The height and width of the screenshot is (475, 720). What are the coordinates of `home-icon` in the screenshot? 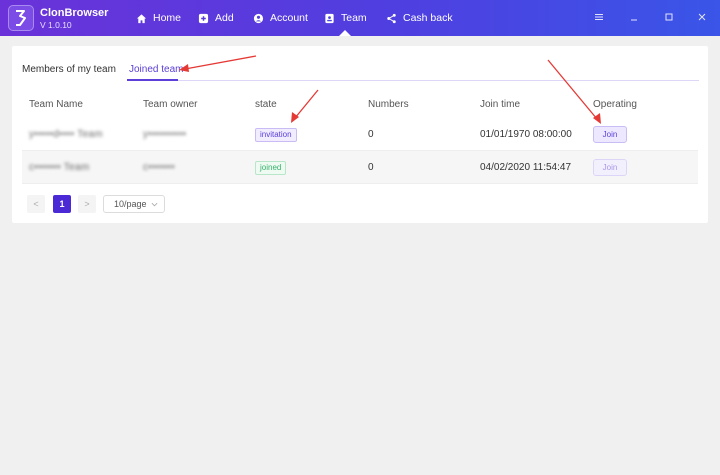 It's located at (141, 18).